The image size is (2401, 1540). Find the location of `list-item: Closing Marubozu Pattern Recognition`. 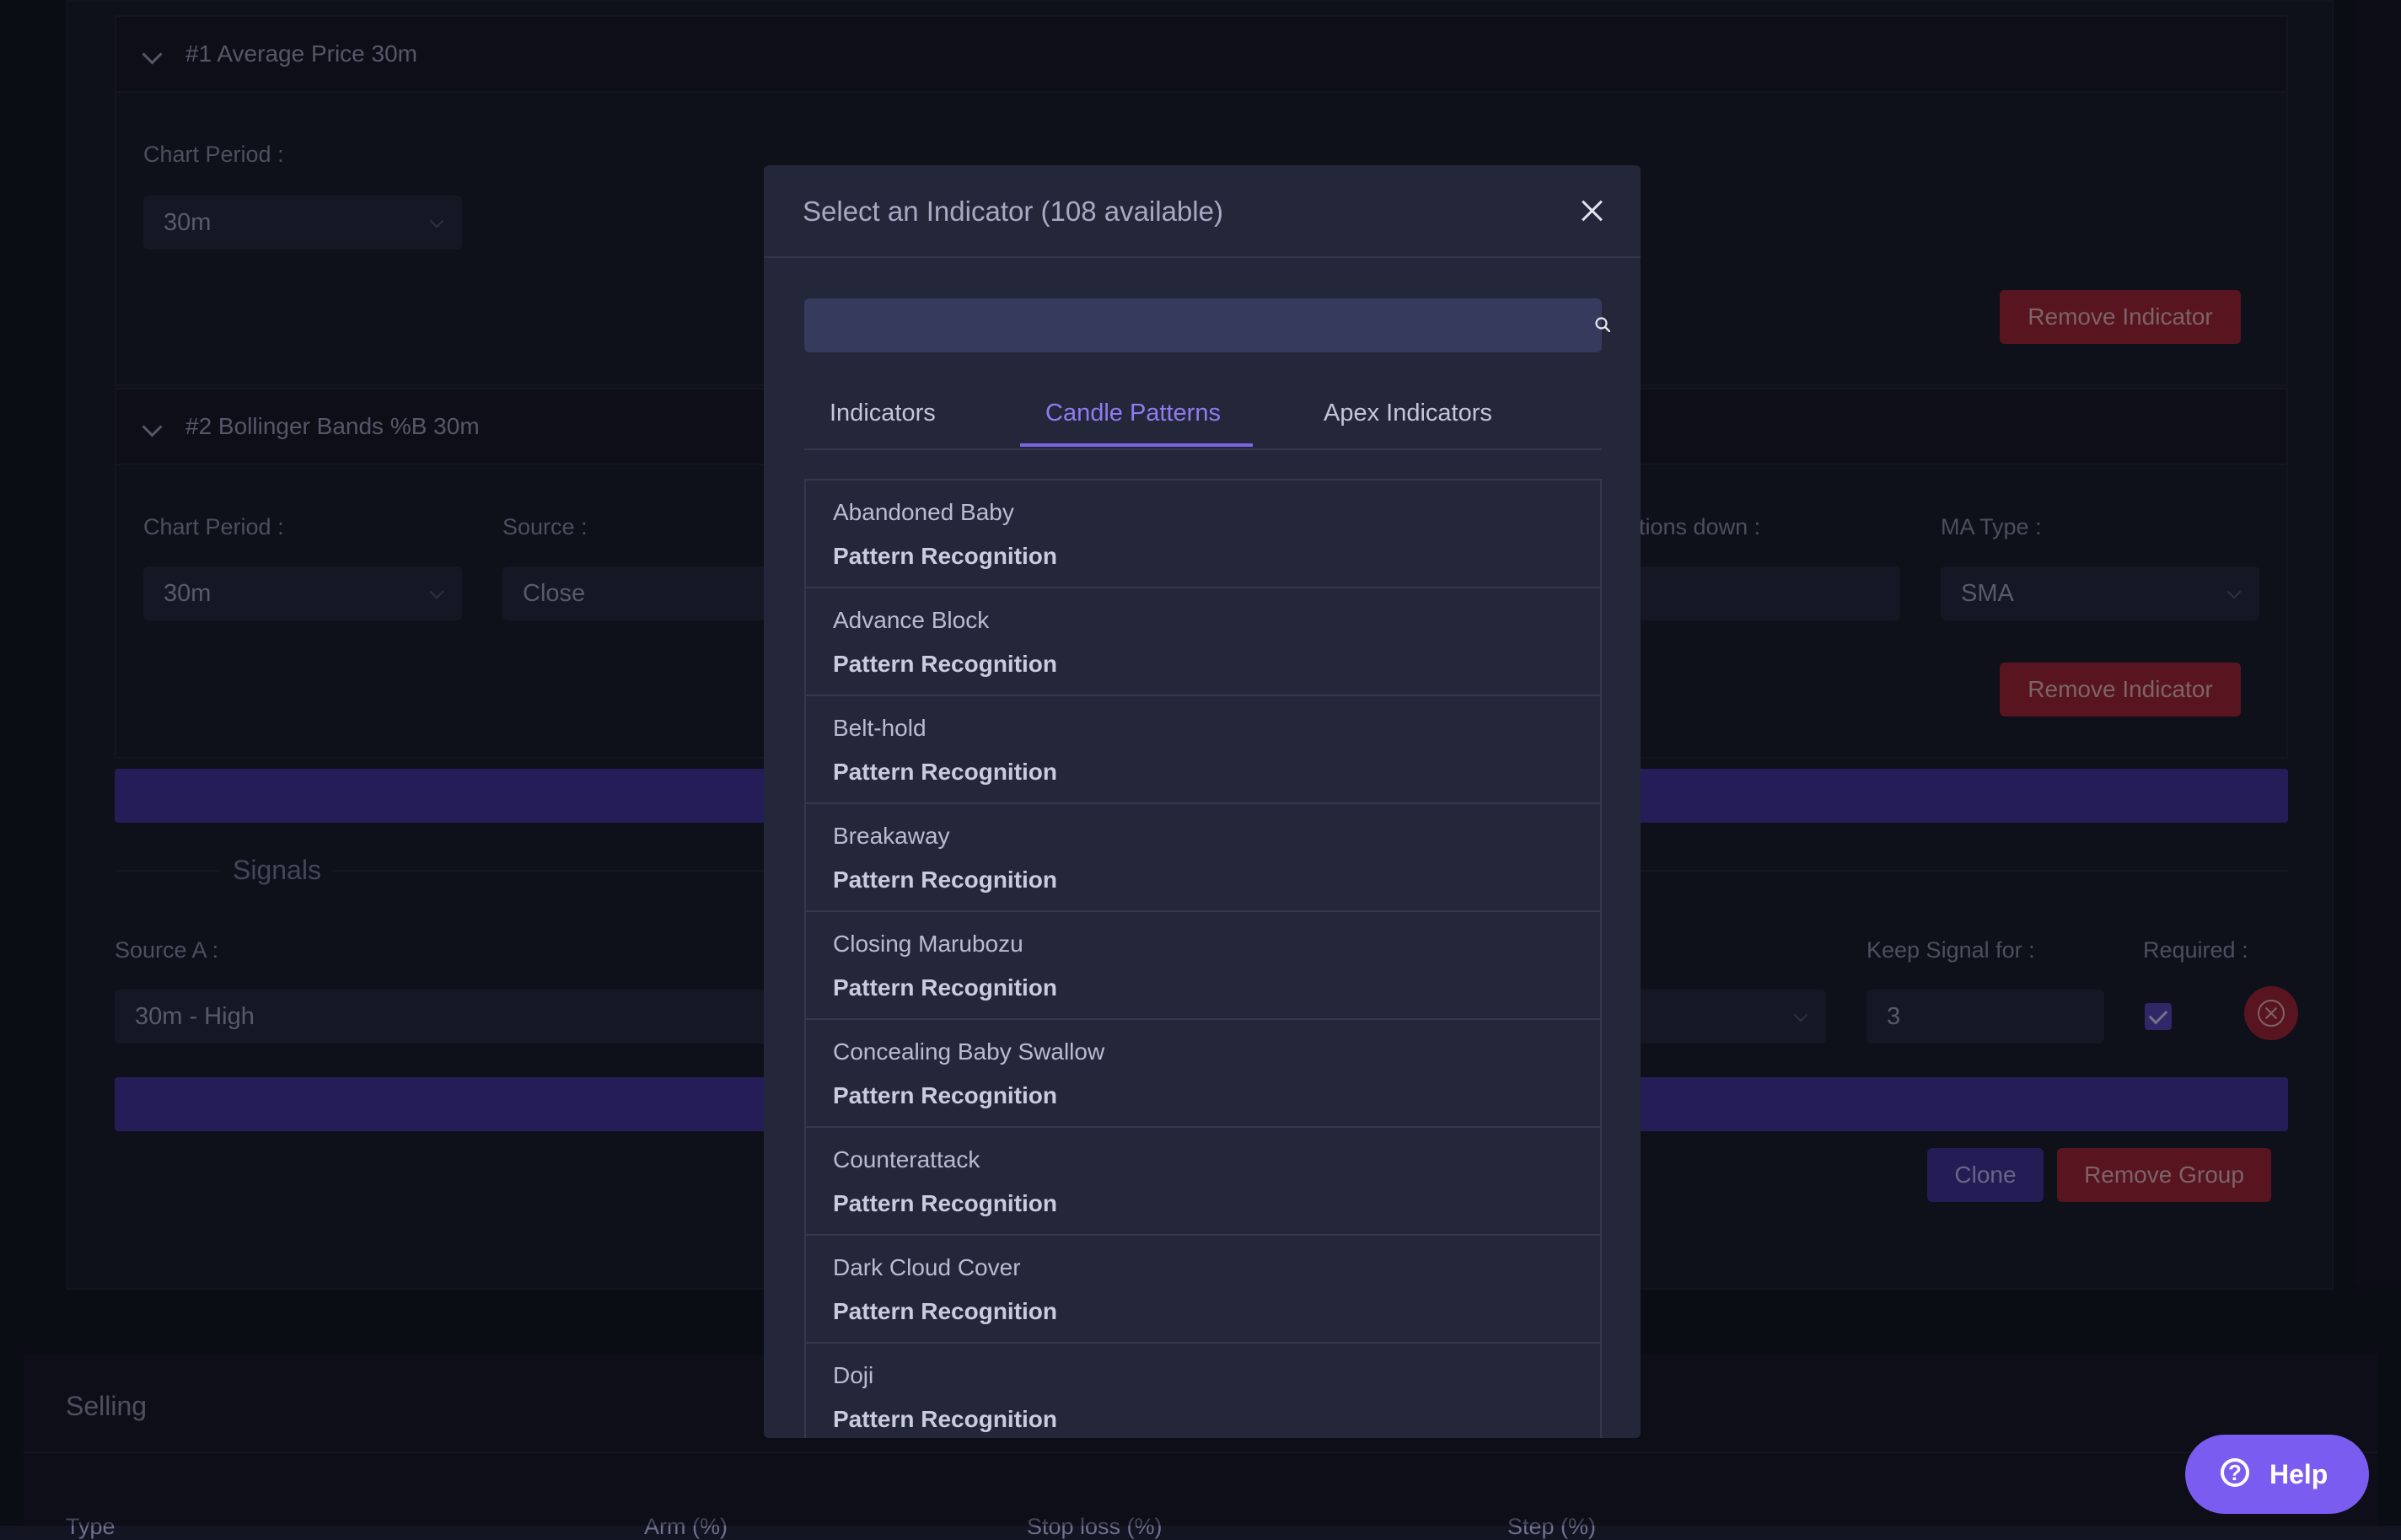

list-item: Closing Marubozu Pattern Recognition is located at coordinates (1203, 966).